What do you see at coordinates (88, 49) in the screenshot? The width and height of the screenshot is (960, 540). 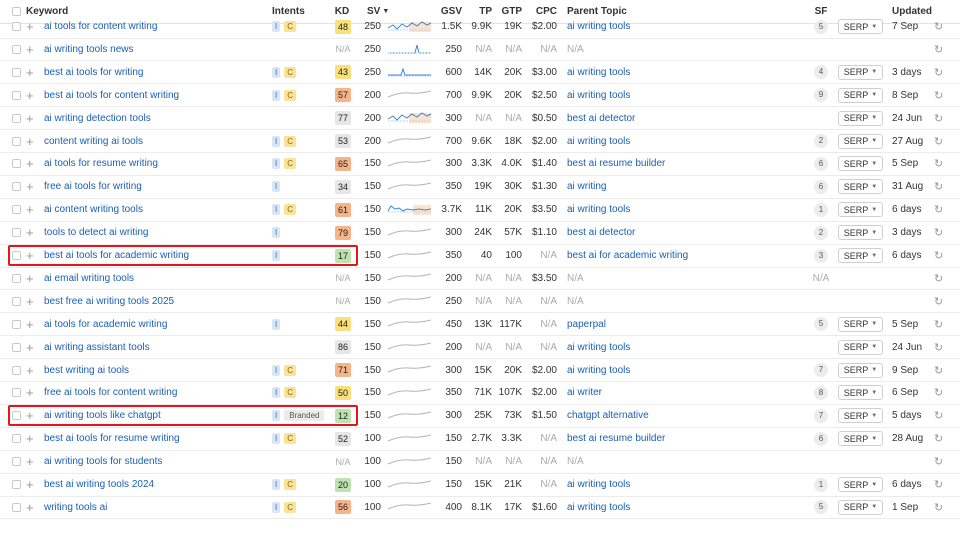 I see `keyword-link: ai writing tools news` at bounding box center [88, 49].